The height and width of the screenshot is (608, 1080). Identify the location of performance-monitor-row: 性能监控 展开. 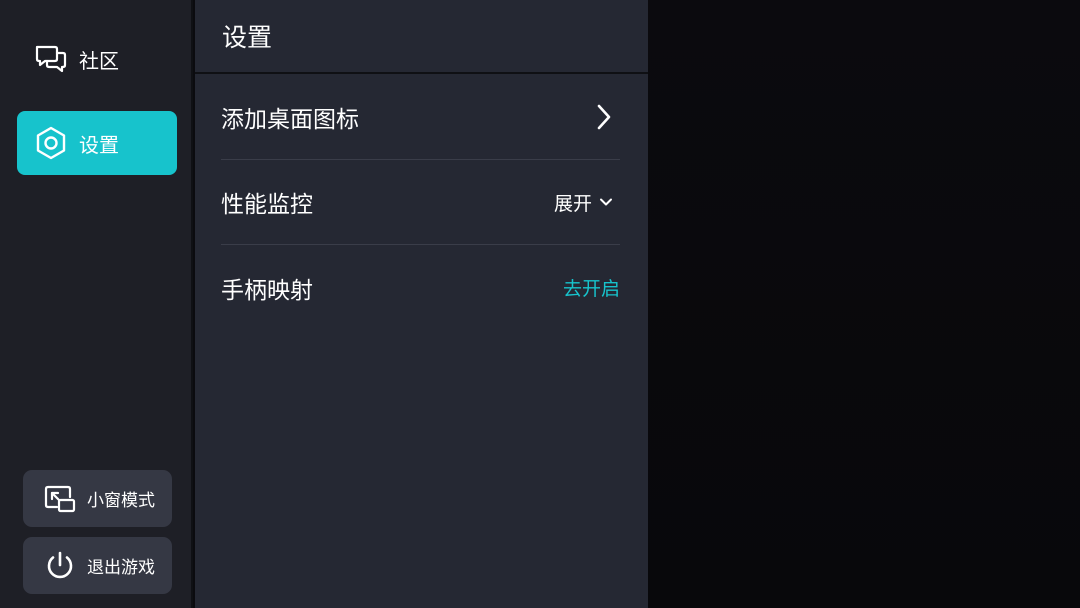
(420, 202).